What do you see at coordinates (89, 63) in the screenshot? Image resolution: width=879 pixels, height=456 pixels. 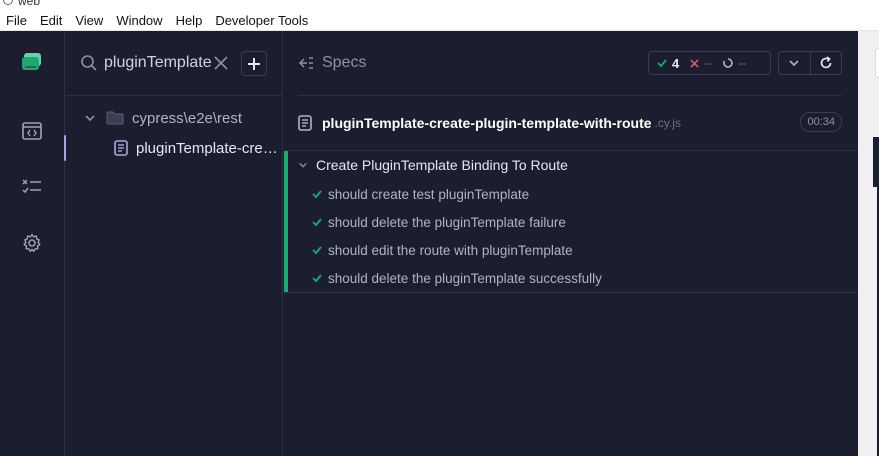 I see `search-icon` at bounding box center [89, 63].